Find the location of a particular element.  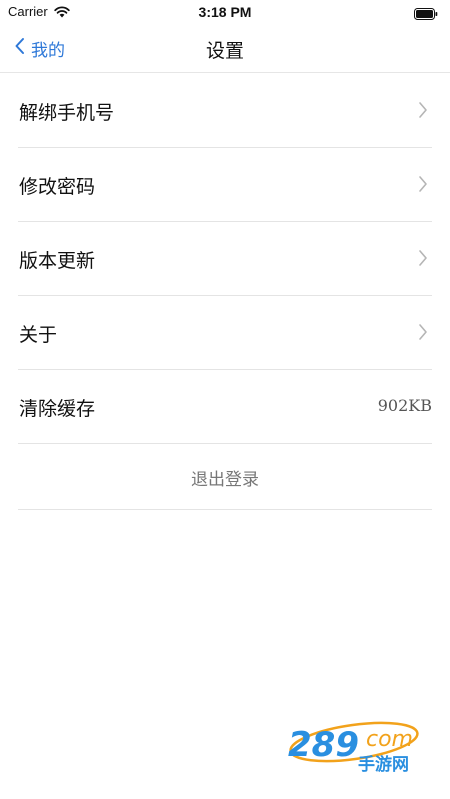

status-time: 3:18 PM is located at coordinates (225, 12).